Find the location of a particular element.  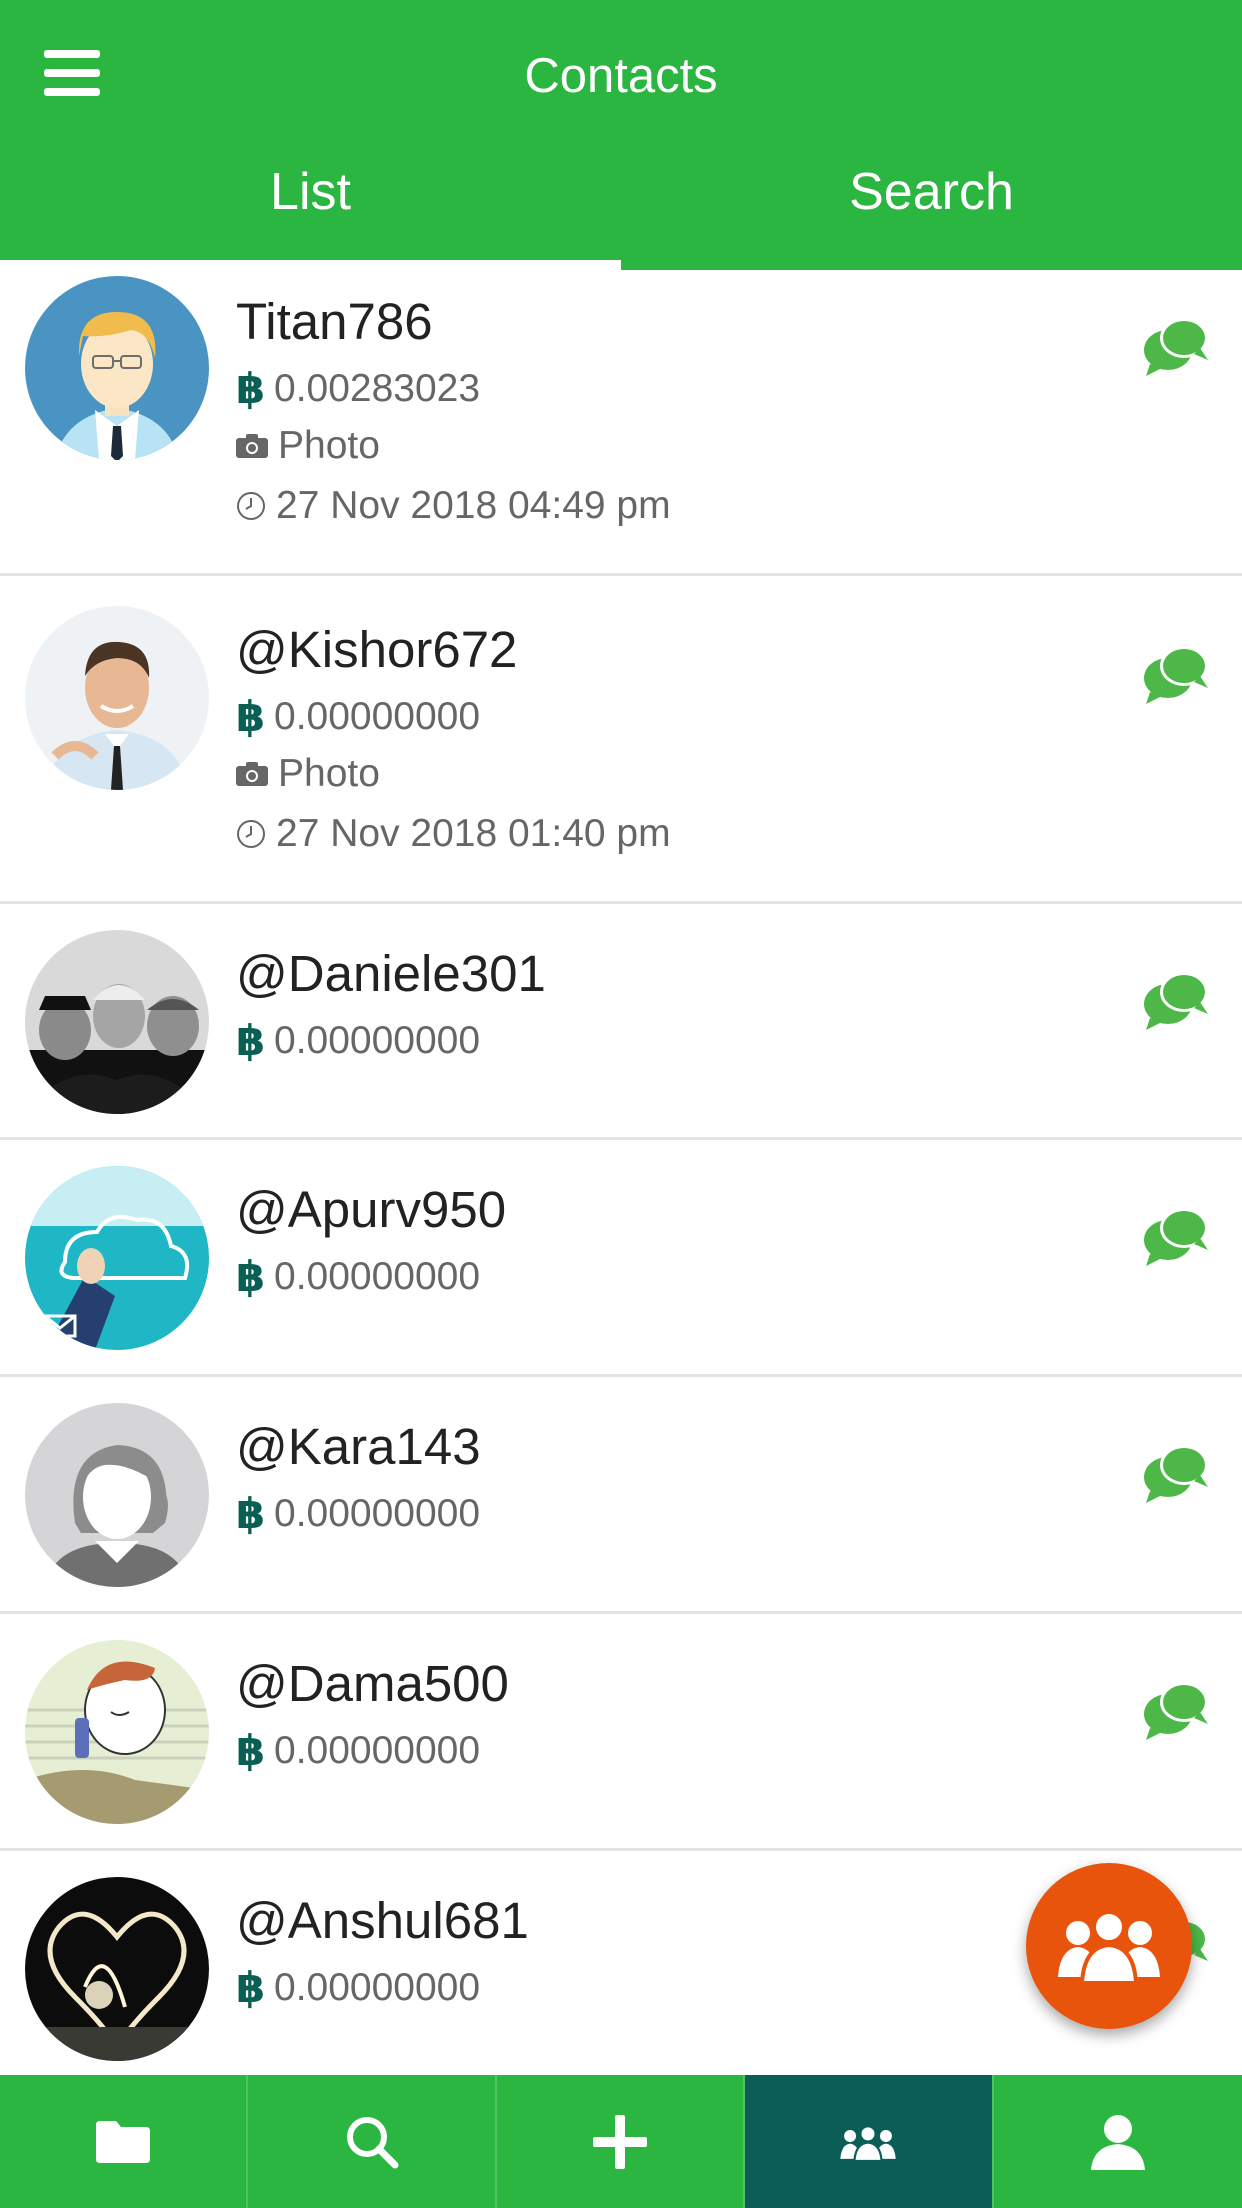

folder-icon is located at coordinates (123, 2141).